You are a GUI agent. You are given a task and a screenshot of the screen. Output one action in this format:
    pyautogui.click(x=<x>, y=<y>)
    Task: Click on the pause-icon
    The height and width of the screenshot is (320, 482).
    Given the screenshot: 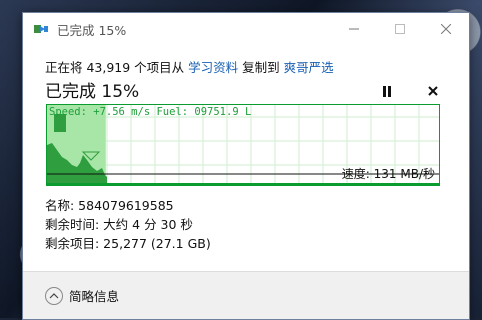 What is the action you would take?
    pyautogui.click(x=387, y=91)
    